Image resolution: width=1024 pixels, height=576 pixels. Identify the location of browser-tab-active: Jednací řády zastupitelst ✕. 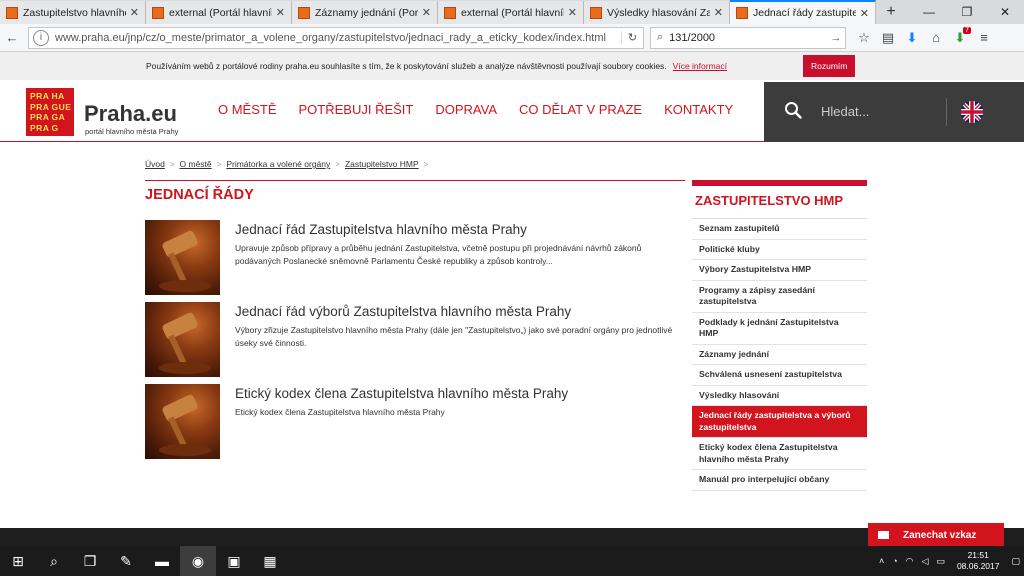
(803, 12).